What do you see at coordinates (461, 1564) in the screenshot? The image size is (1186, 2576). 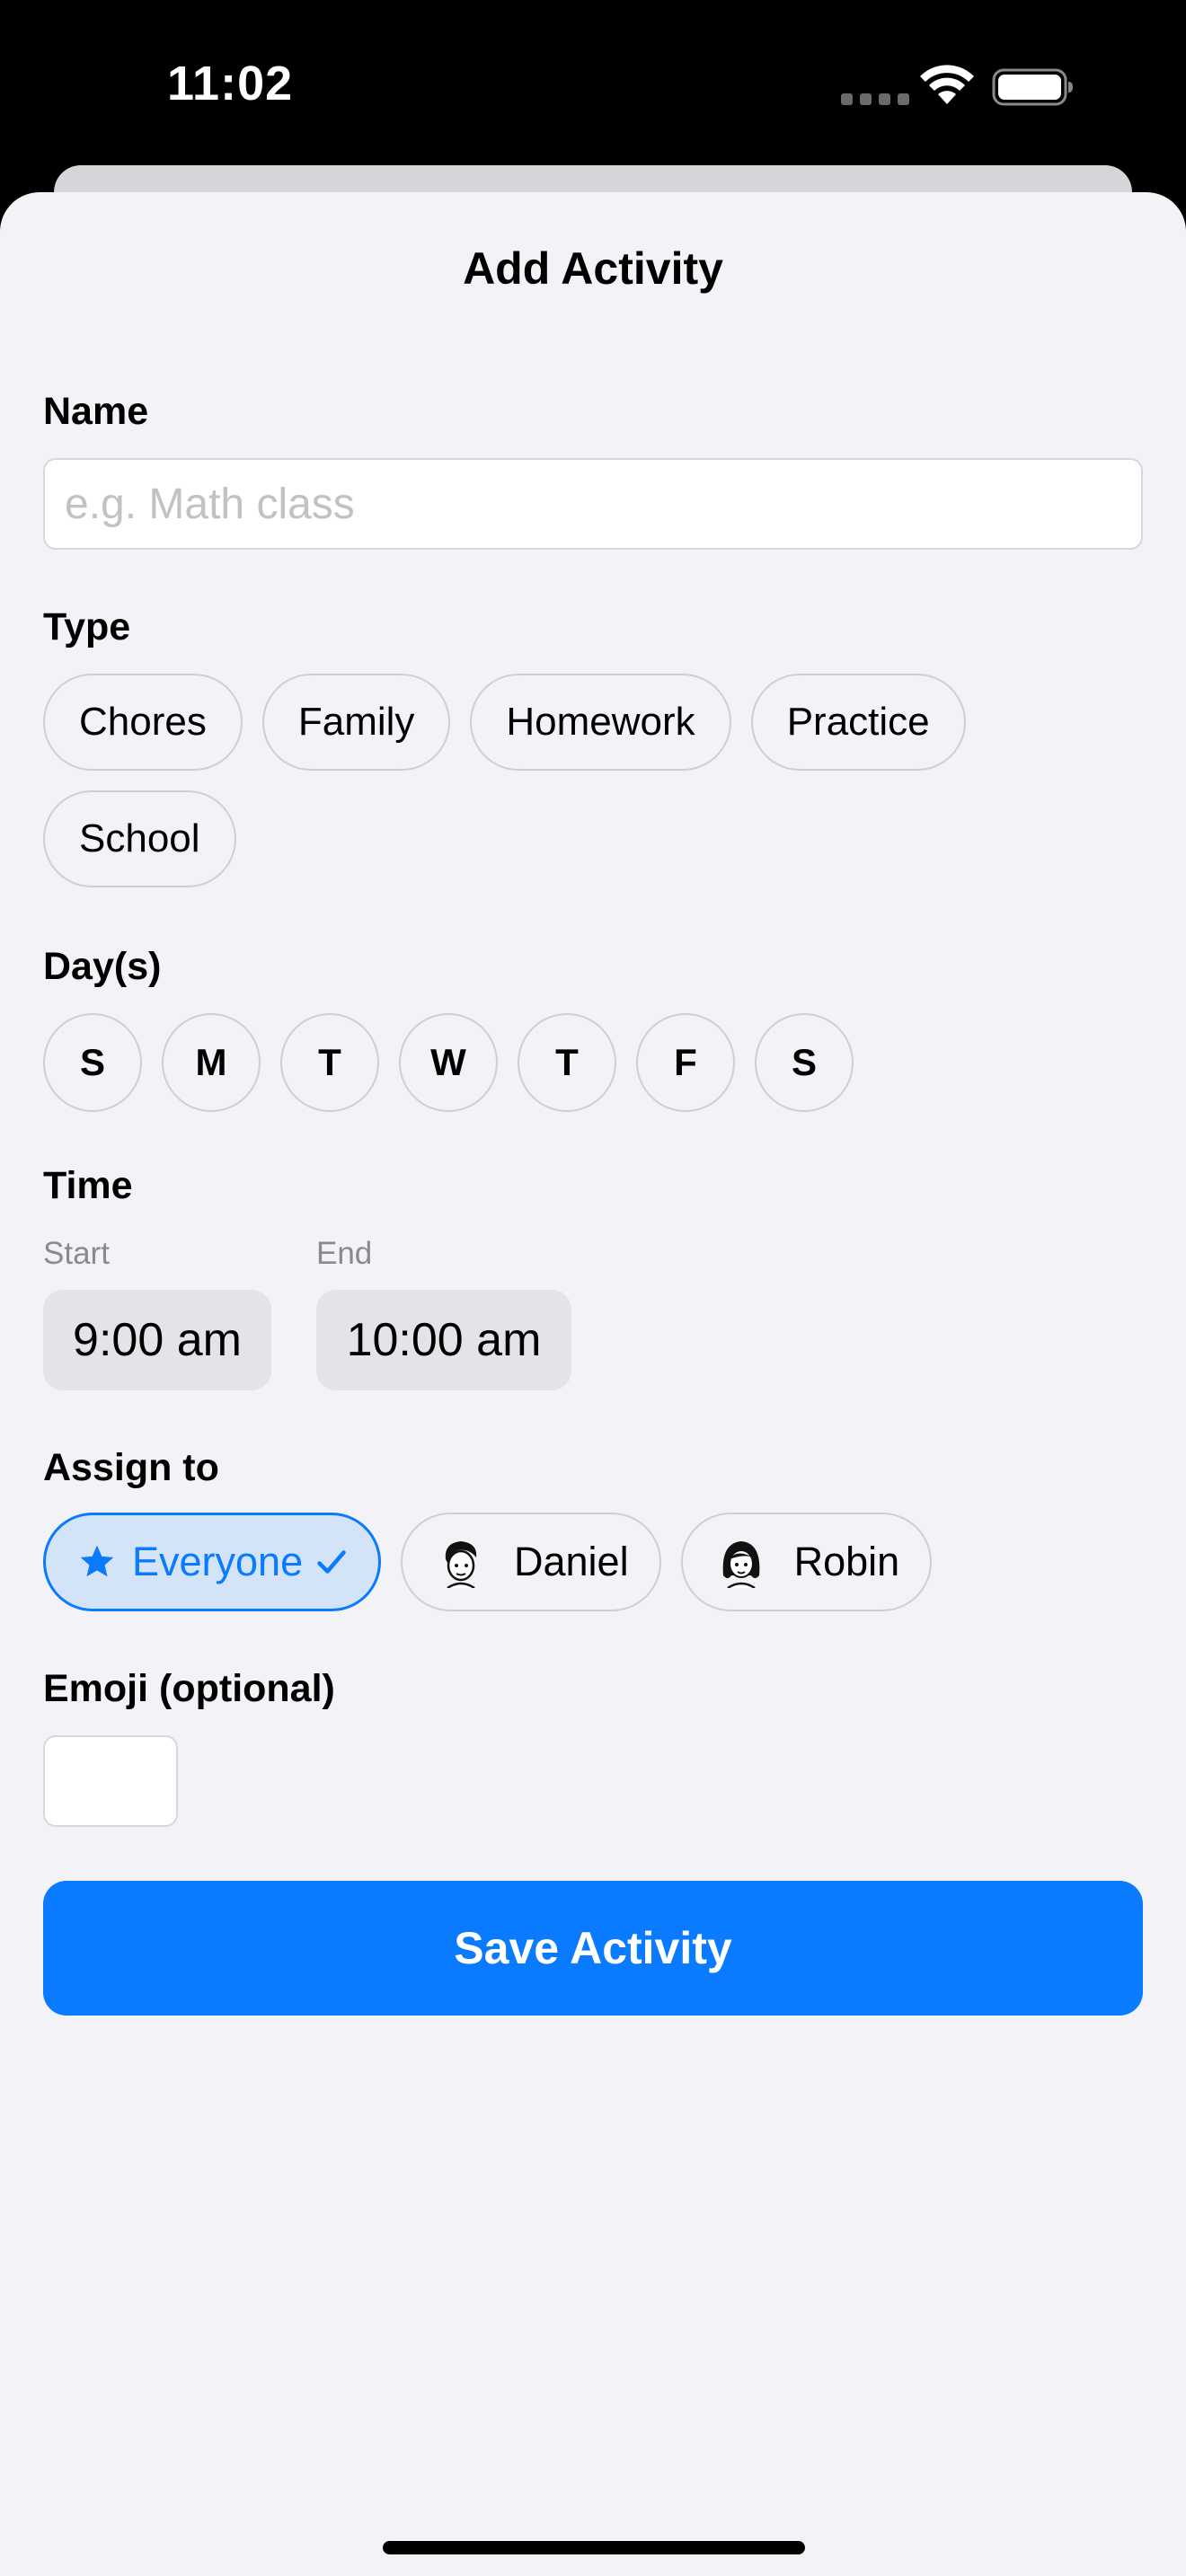 I see `daniel-avatar-icon` at bounding box center [461, 1564].